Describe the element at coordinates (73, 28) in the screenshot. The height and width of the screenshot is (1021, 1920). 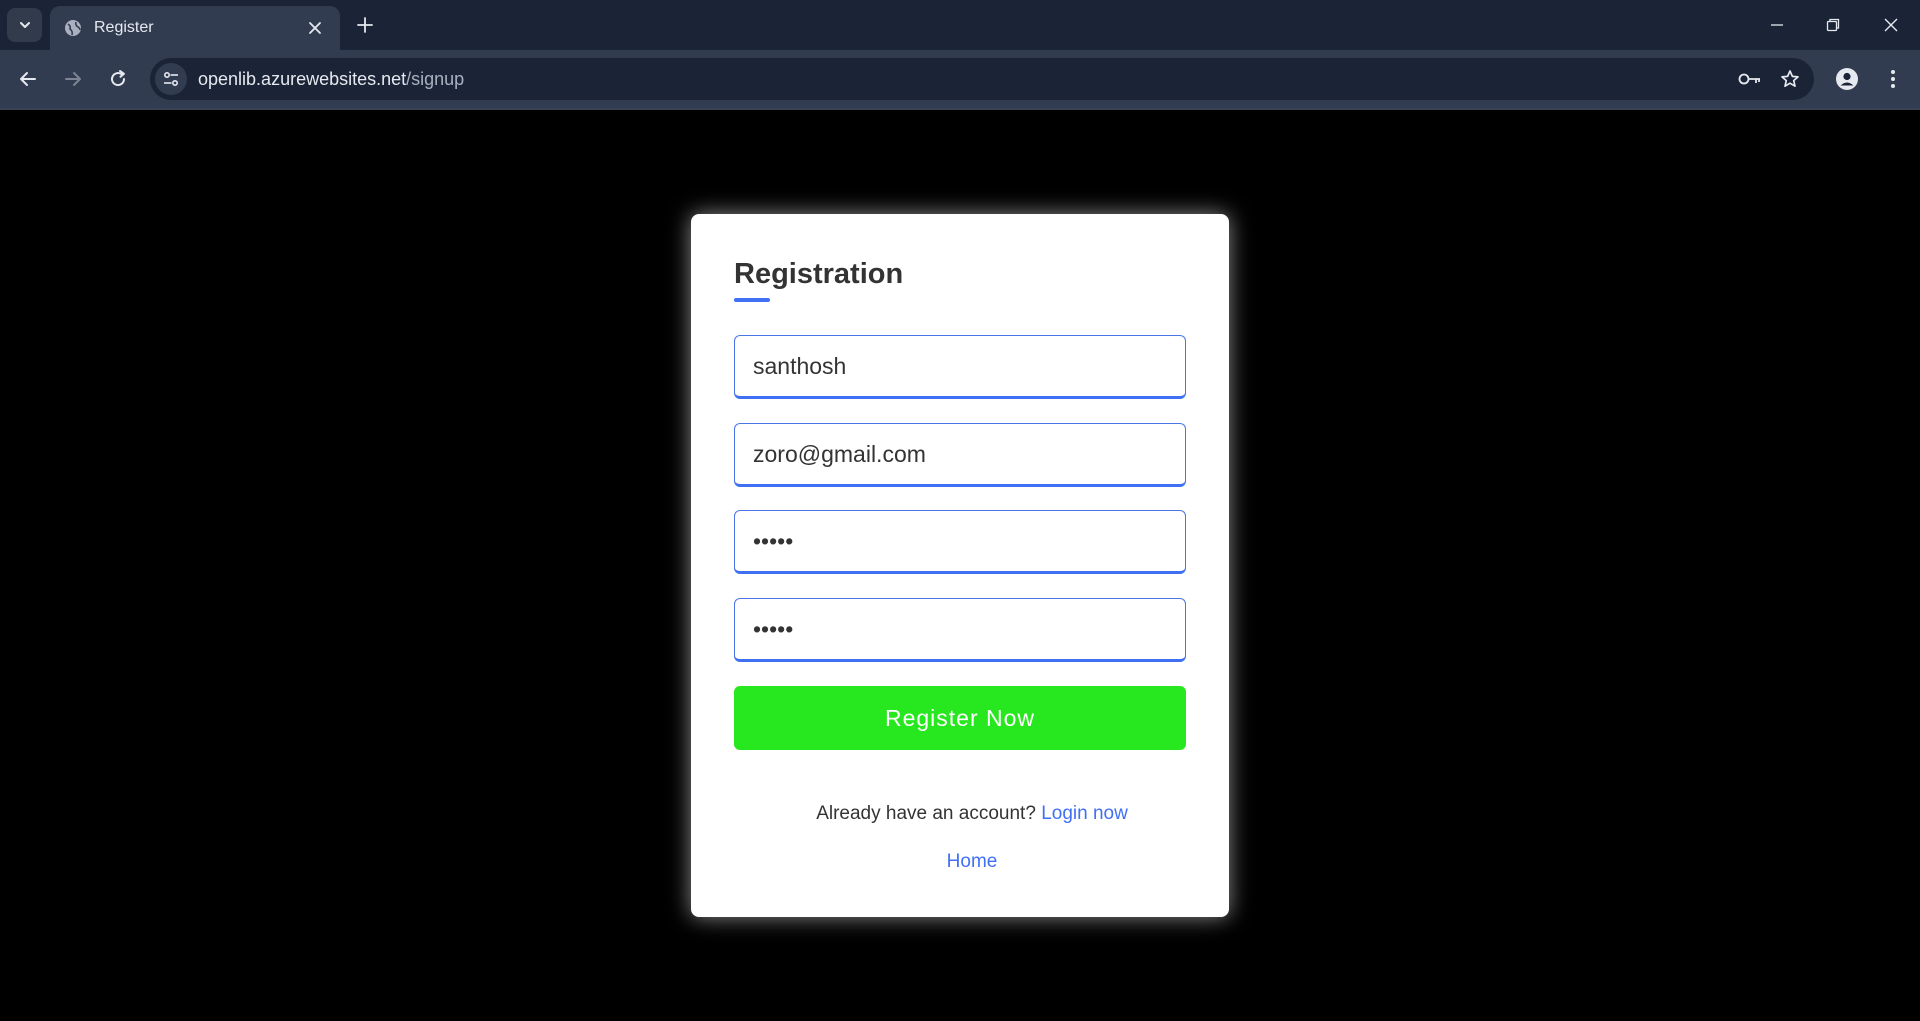
I see `globe-icon` at that location.